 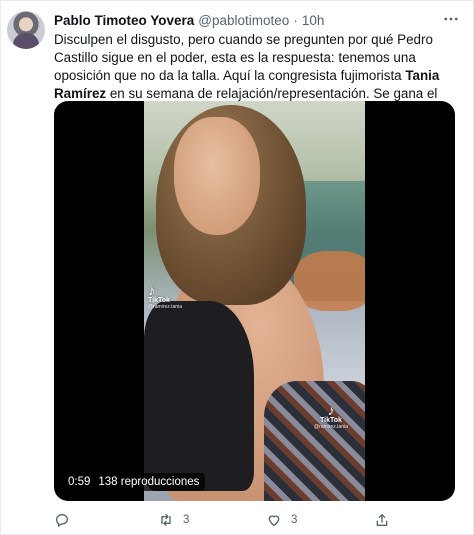 I want to click on display-name: Pablo Timoteo Yovera, so click(x=124, y=20).